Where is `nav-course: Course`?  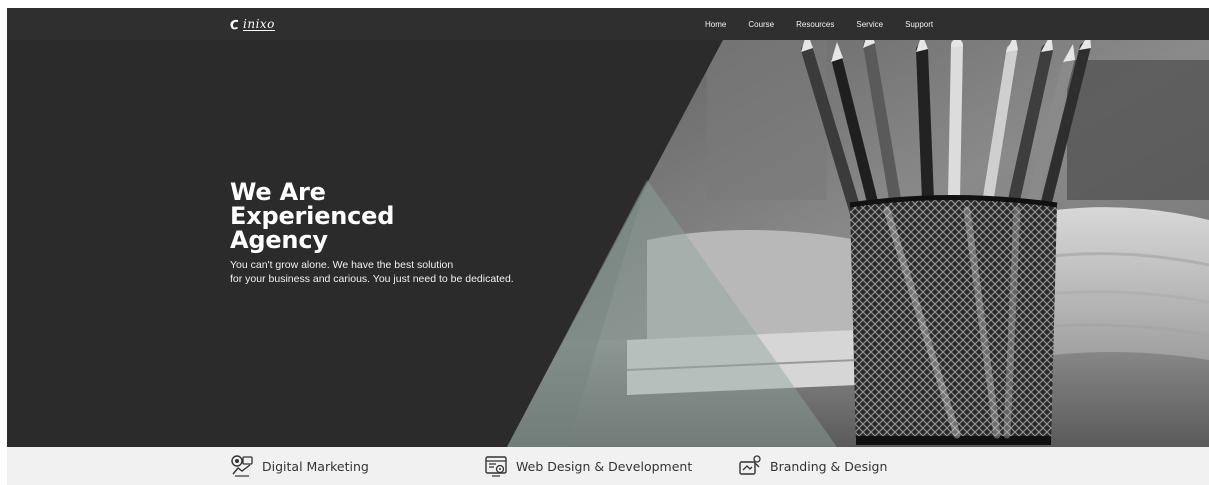 nav-course: Course is located at coordinates (761, 24).